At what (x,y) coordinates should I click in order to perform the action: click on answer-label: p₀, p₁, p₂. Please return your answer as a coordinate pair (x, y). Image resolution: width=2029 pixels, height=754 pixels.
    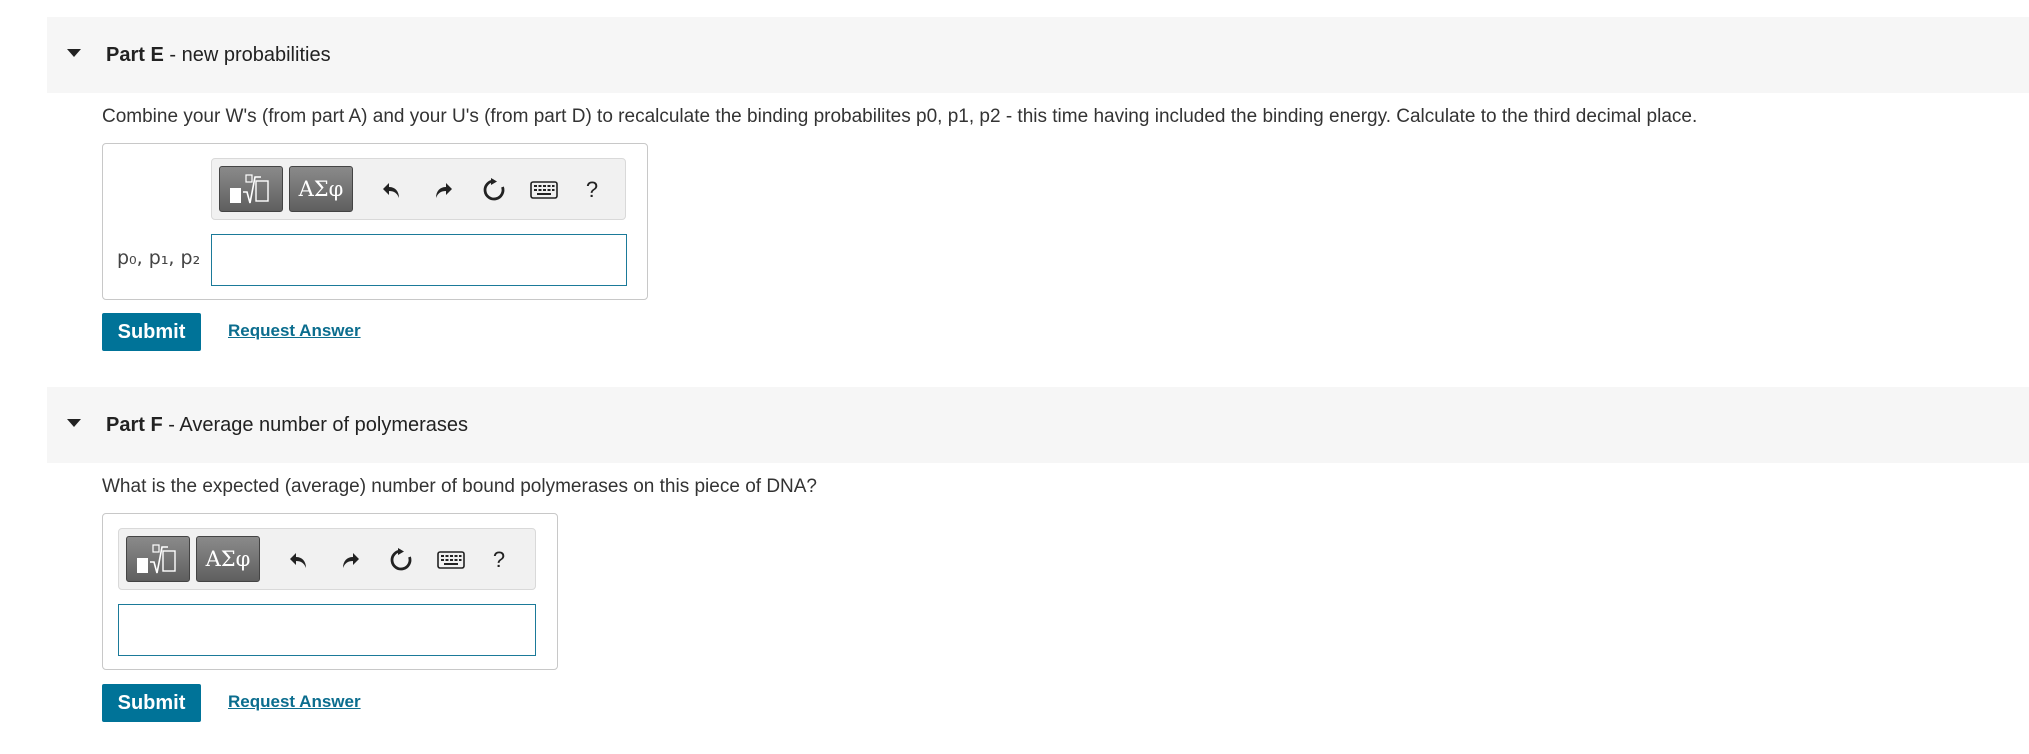
    Looking at the image, I should click on (159, 258).